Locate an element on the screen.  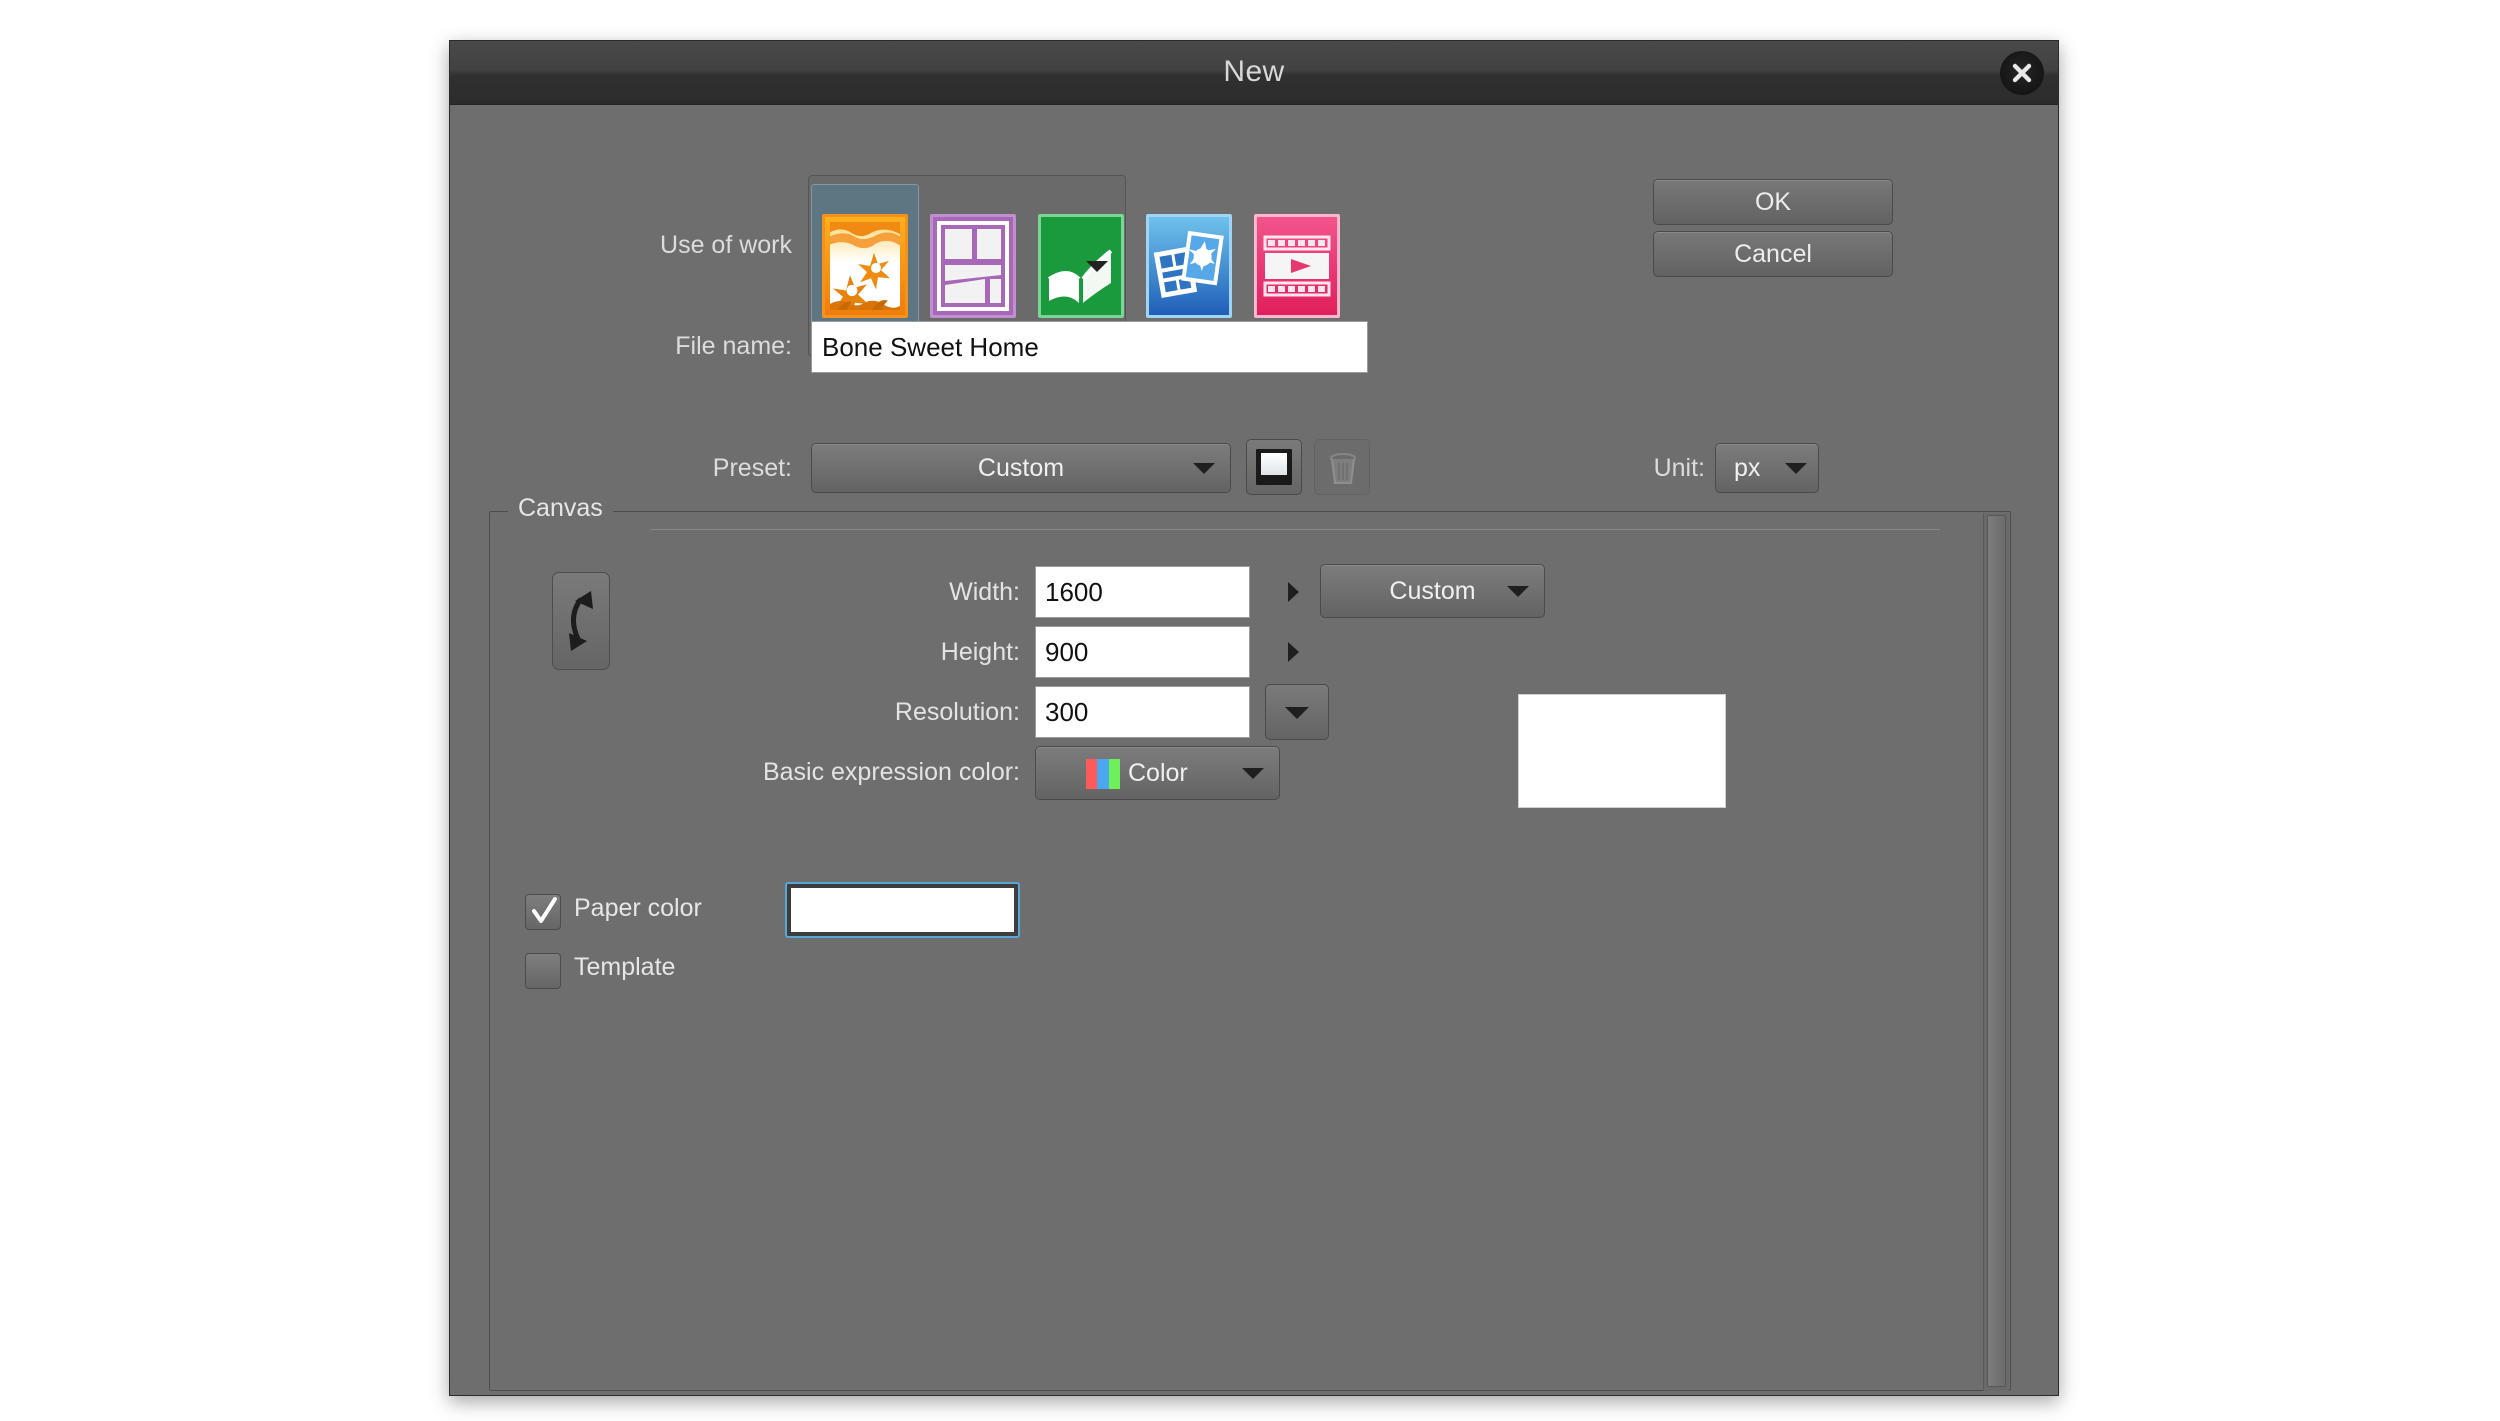
canvas-preview is located at coordinates (1622, 751).